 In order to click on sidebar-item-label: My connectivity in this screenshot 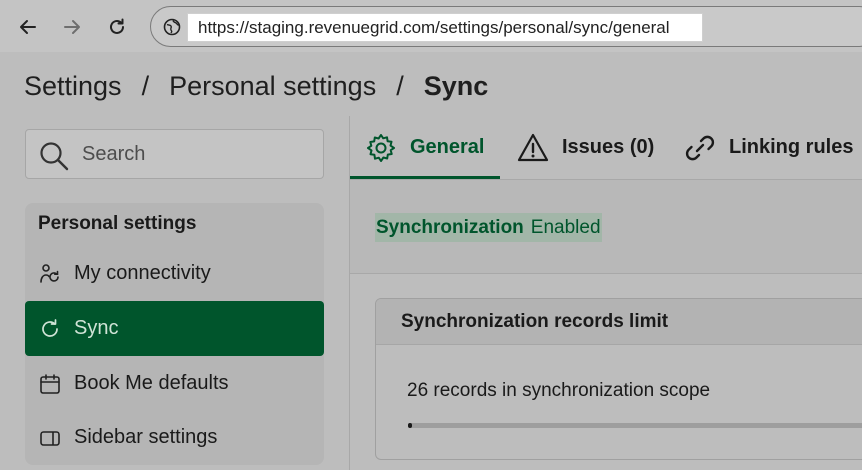, I will do `click(142, 273)`.